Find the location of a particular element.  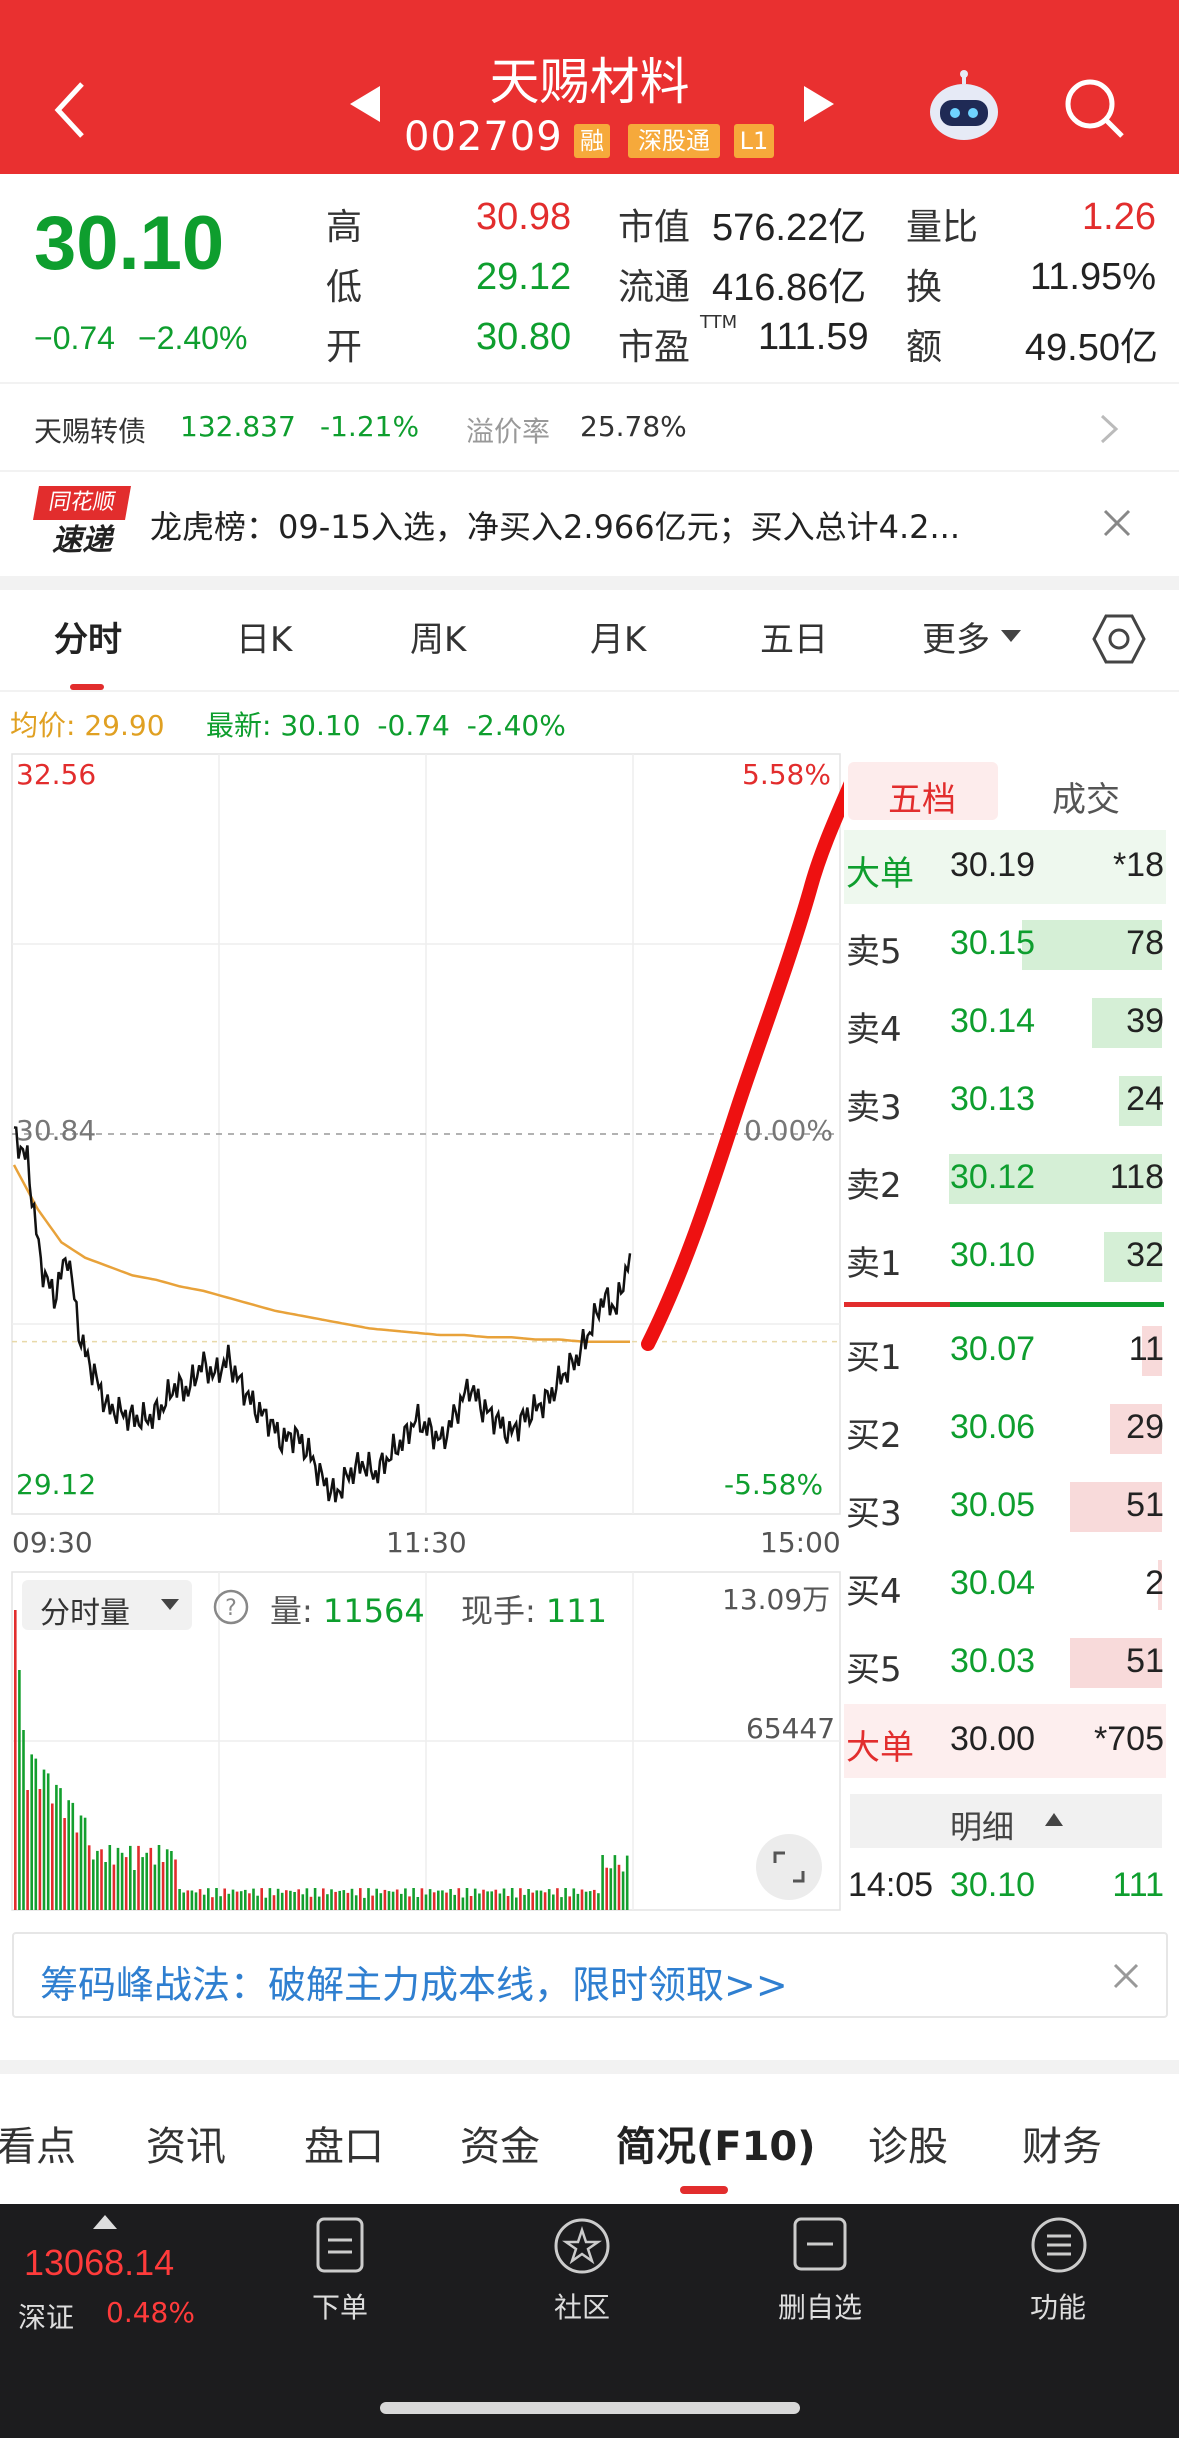

bond-name: 天赐转债 is located at coordinates (90, 431).